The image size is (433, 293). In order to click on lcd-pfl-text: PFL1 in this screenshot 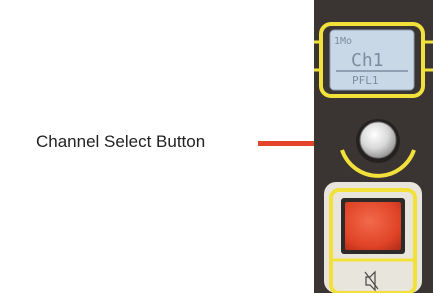, I will do `click(365, 80)`.